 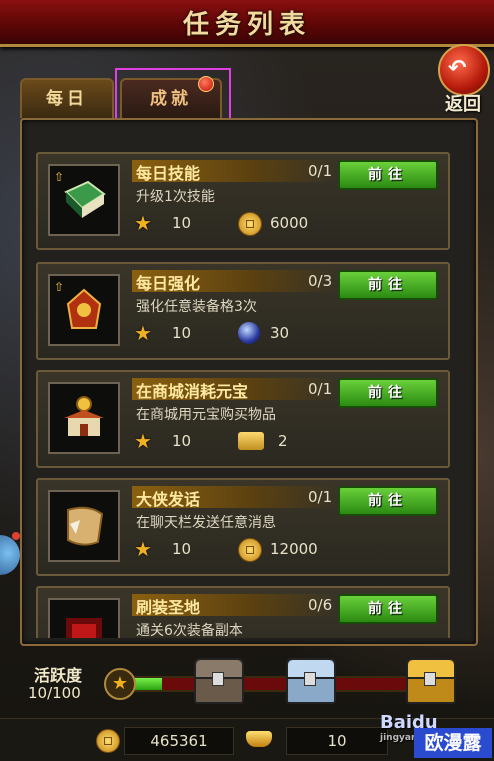 I want to click on title-bar: 任务列表, so click(x=247, y=23).